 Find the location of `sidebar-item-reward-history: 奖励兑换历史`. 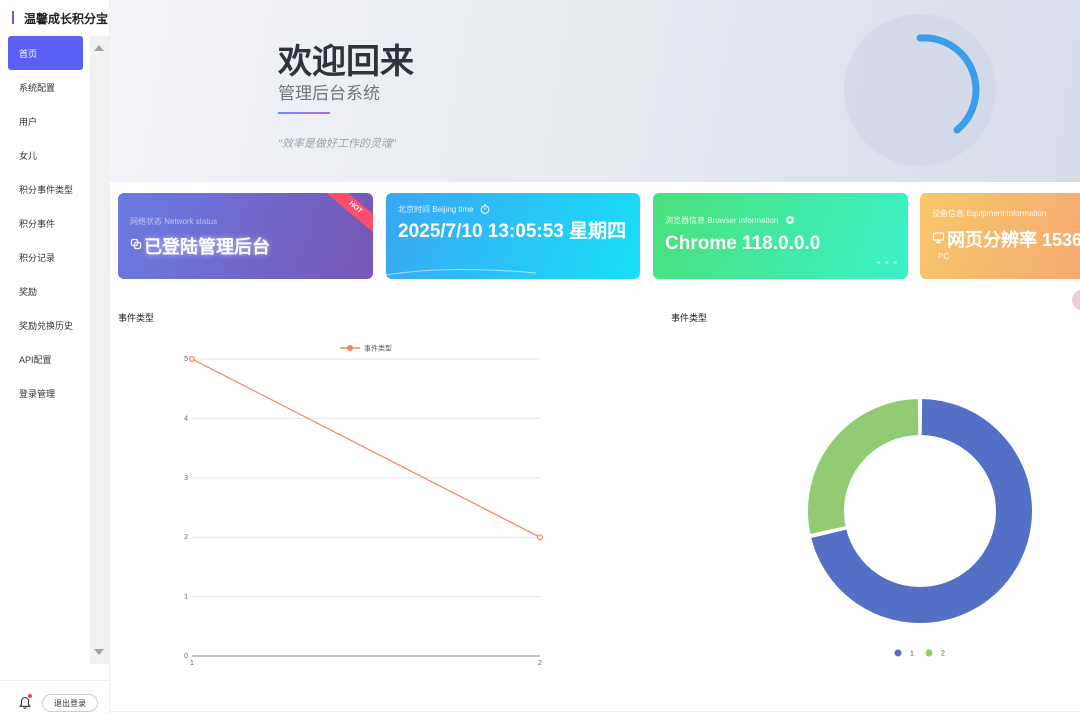

sidebar-item-reward-history: 奖励兑换历史 is located at coordinates (45, 325).